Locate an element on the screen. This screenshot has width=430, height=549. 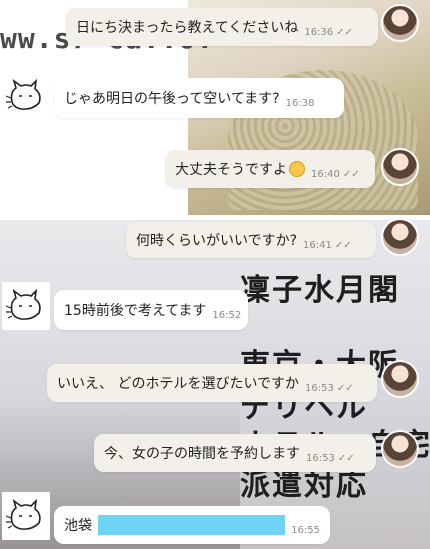
message-text: 15時前後で考えてます is located at coordinates (135, 311).